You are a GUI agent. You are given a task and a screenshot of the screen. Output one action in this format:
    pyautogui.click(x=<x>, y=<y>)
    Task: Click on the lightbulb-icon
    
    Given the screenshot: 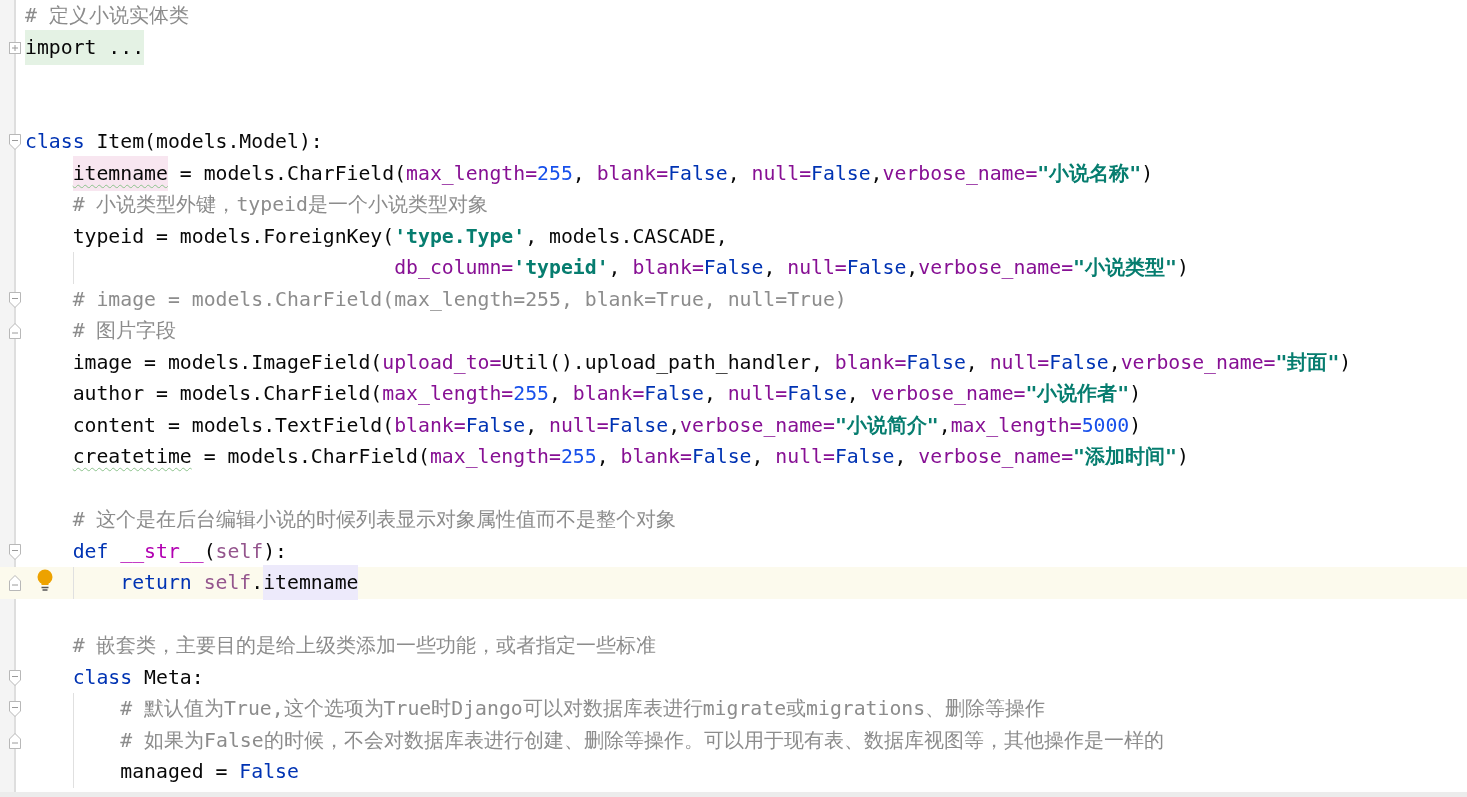 What is the action you would take?
    pyautogui.click(x=45, y=581)
    